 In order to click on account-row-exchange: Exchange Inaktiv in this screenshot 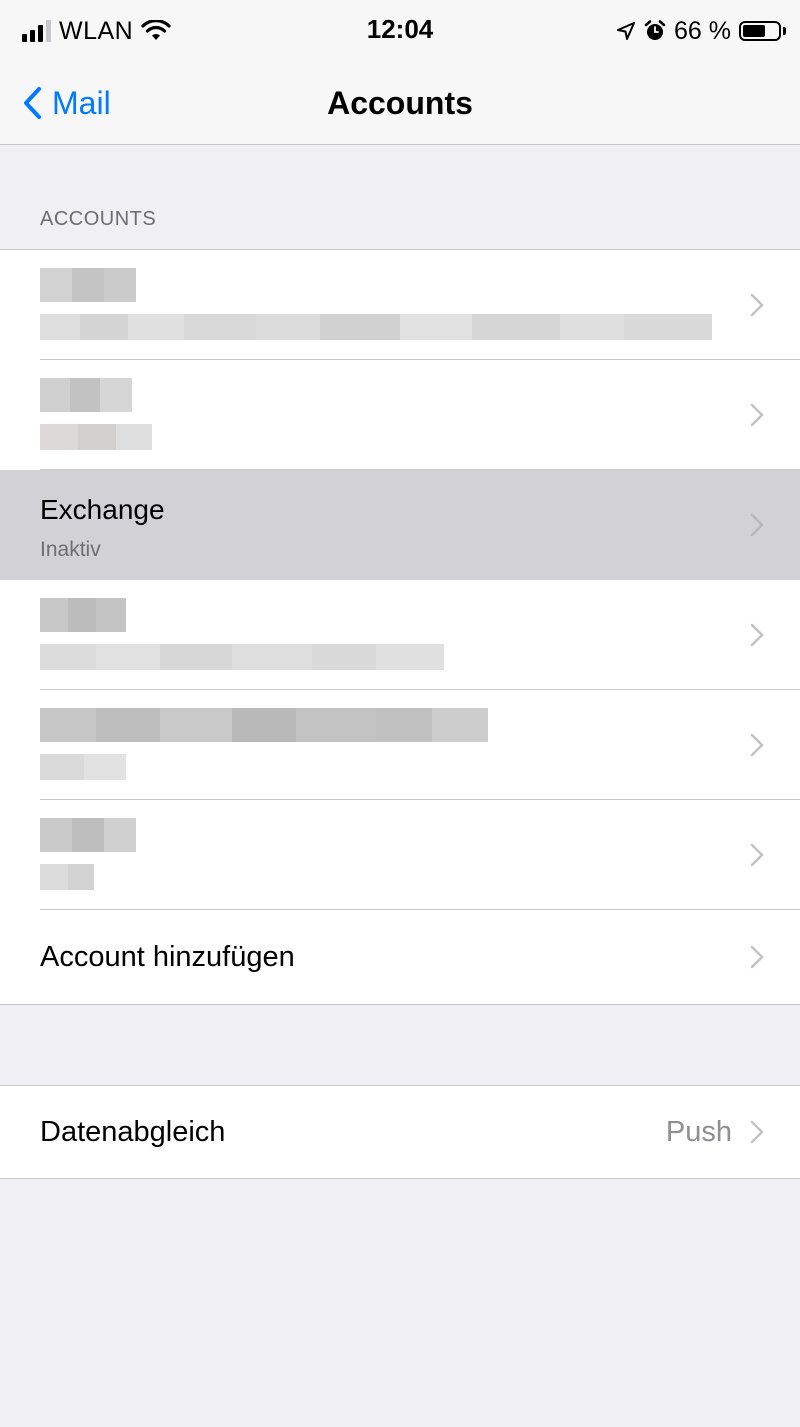, I will do `click(400, 525)`.